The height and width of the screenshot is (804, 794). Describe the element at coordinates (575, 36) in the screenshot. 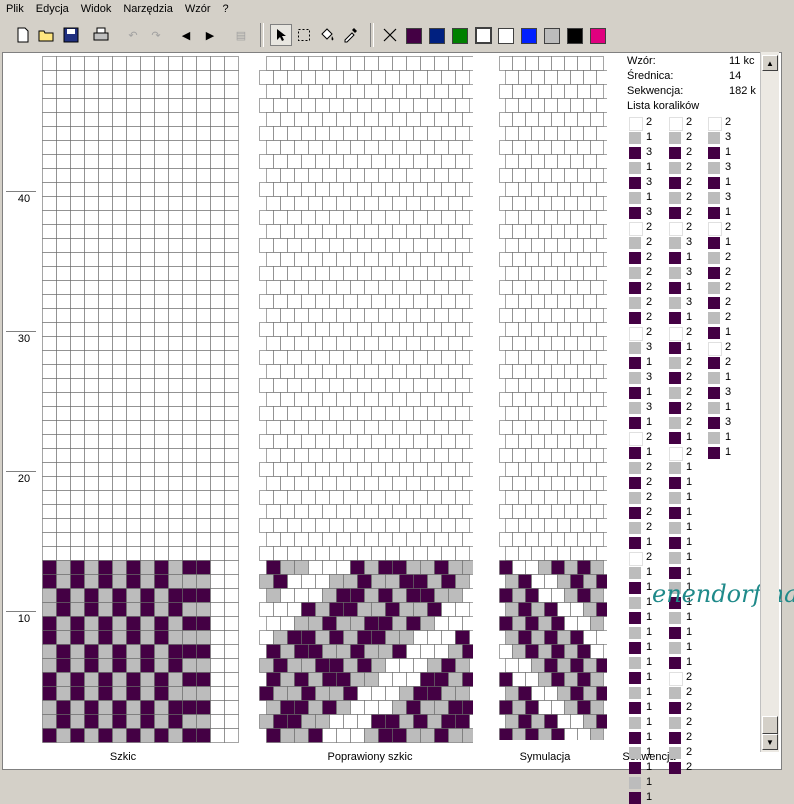

I see `color-swatch-black` at that location.